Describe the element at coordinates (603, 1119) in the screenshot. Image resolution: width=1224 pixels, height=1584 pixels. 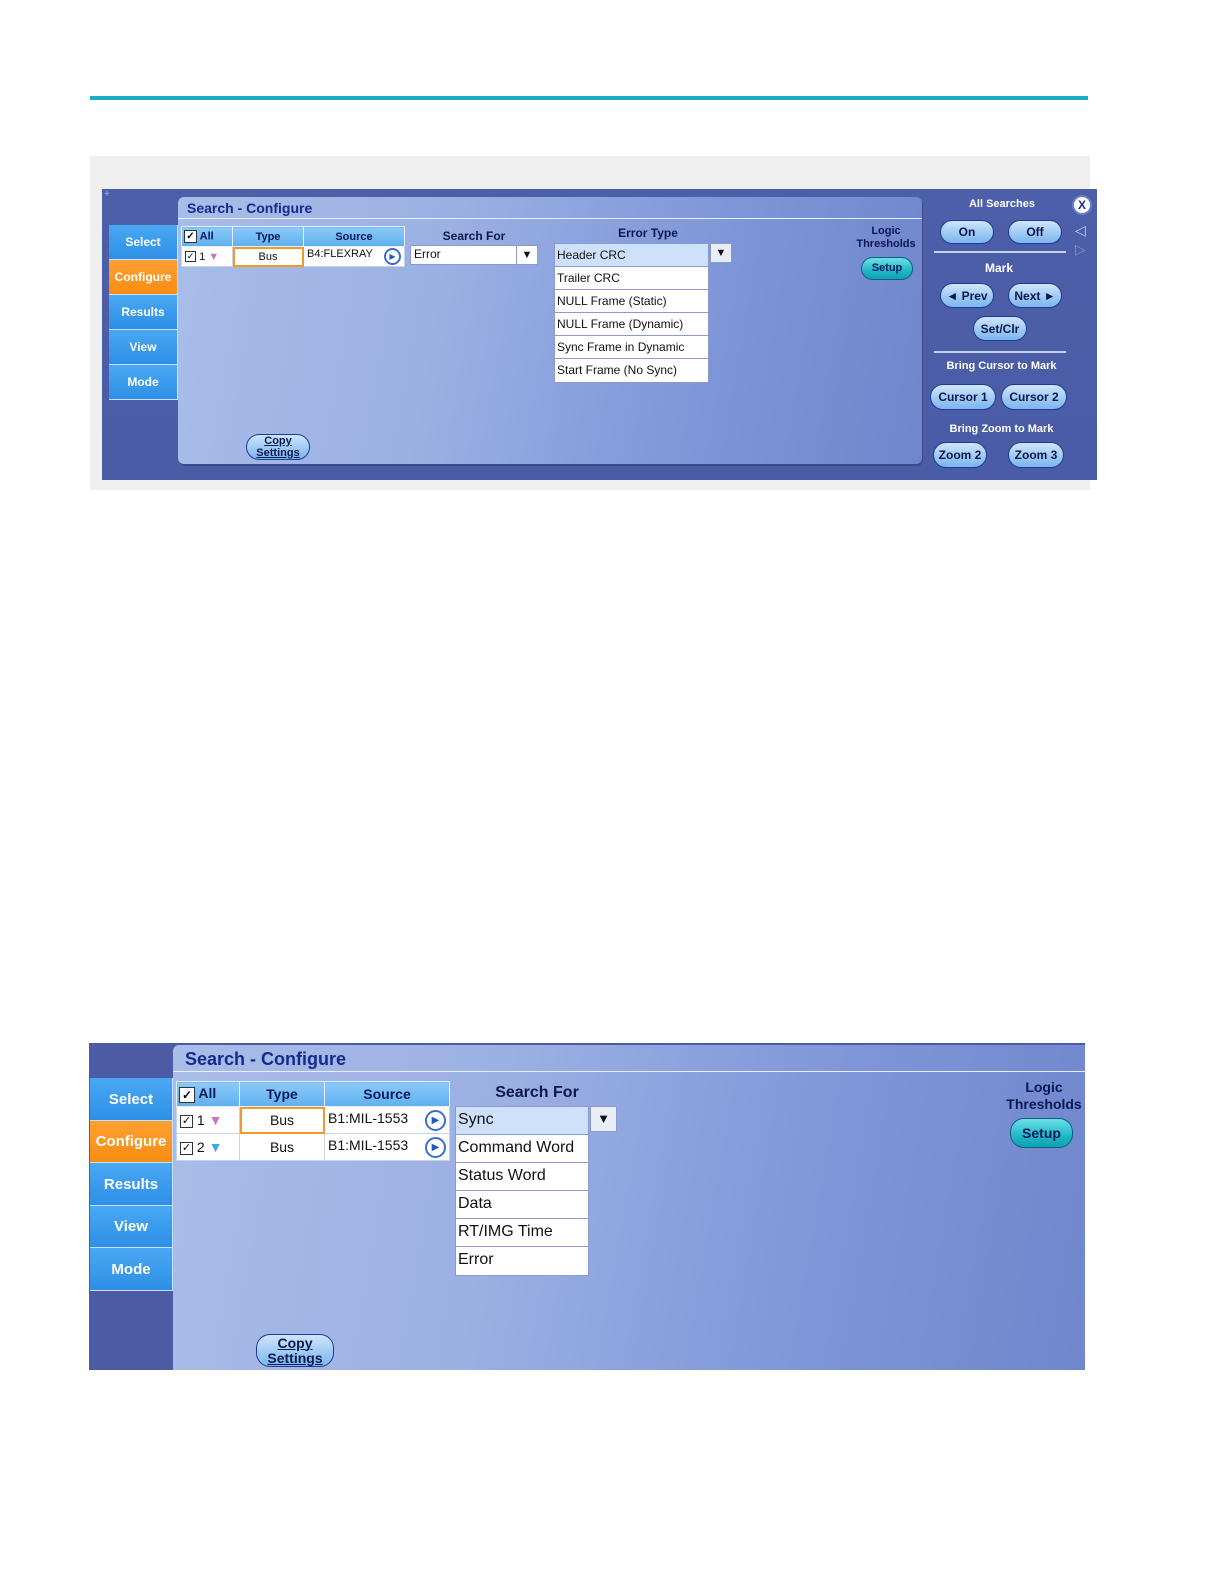
I see `search-for-dropdown-button: ▼` at that location.